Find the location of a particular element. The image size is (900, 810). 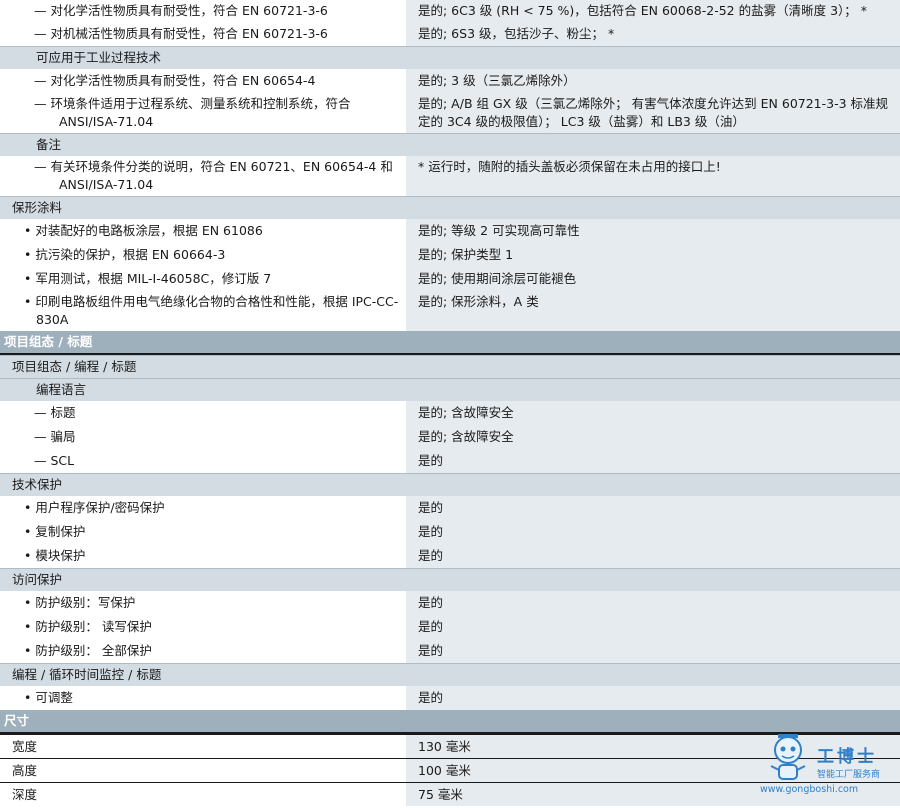

group-header: 技术保护 is located at coordinates (450, 484).